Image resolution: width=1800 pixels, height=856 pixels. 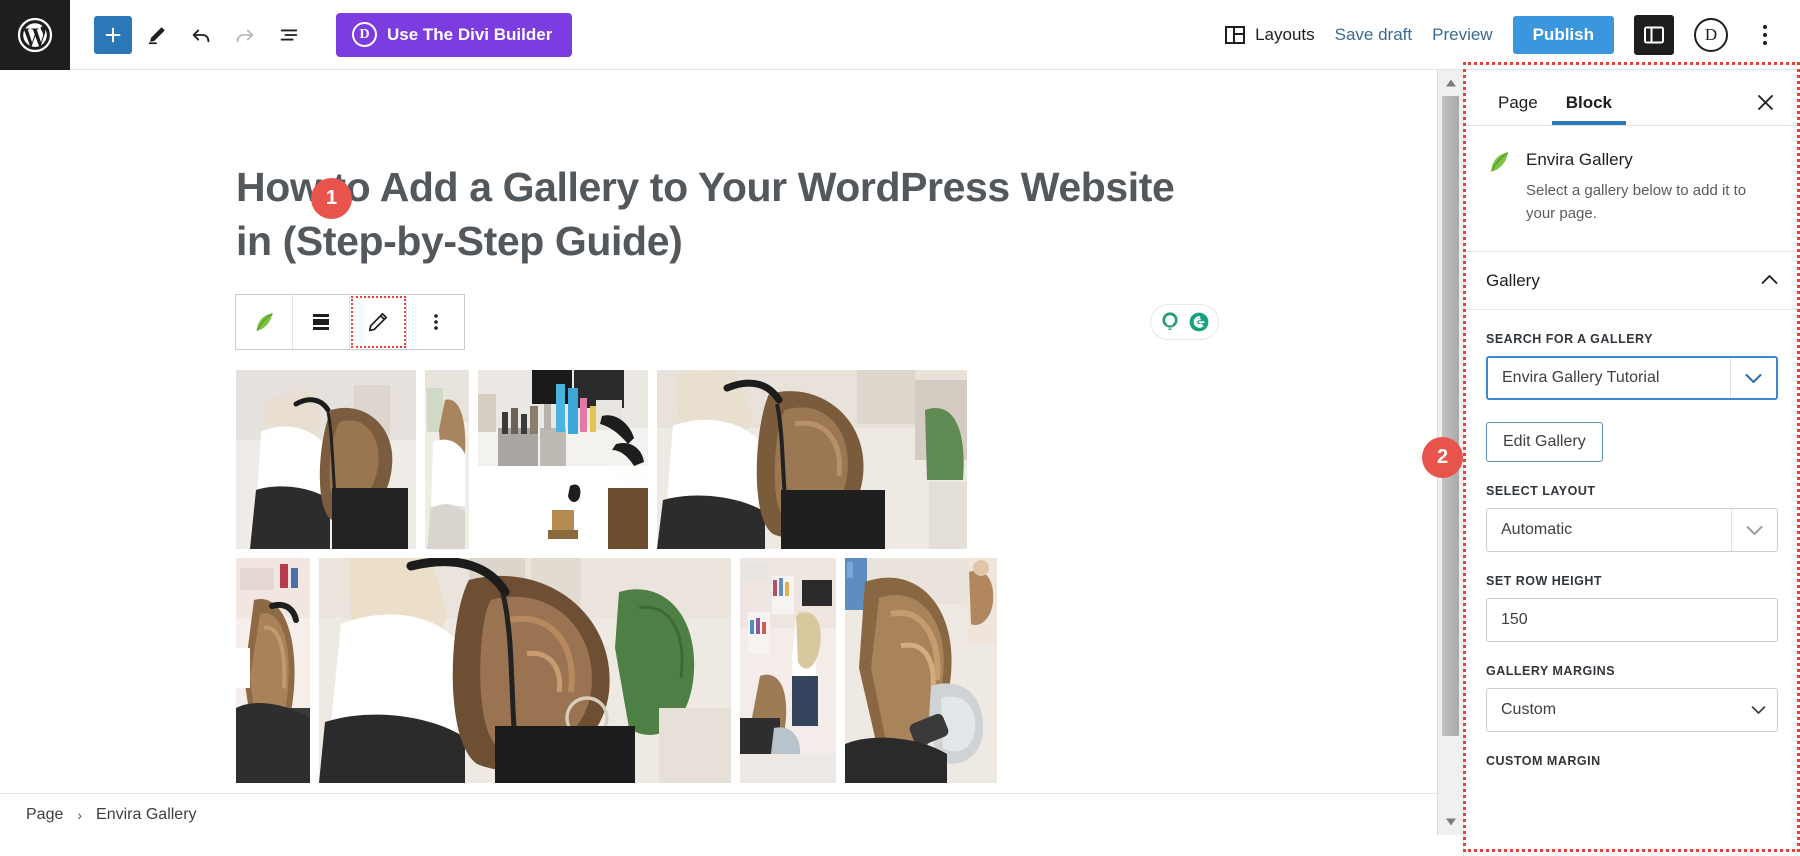 I want to click on tab-page: Page, so click(x=1518, y=109).